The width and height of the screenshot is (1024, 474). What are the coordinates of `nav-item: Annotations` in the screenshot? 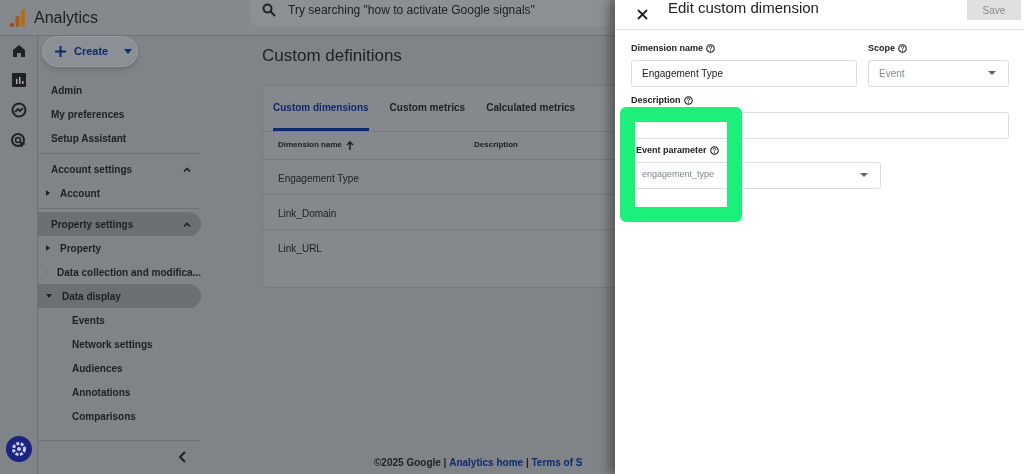 It's located at (126, 392).